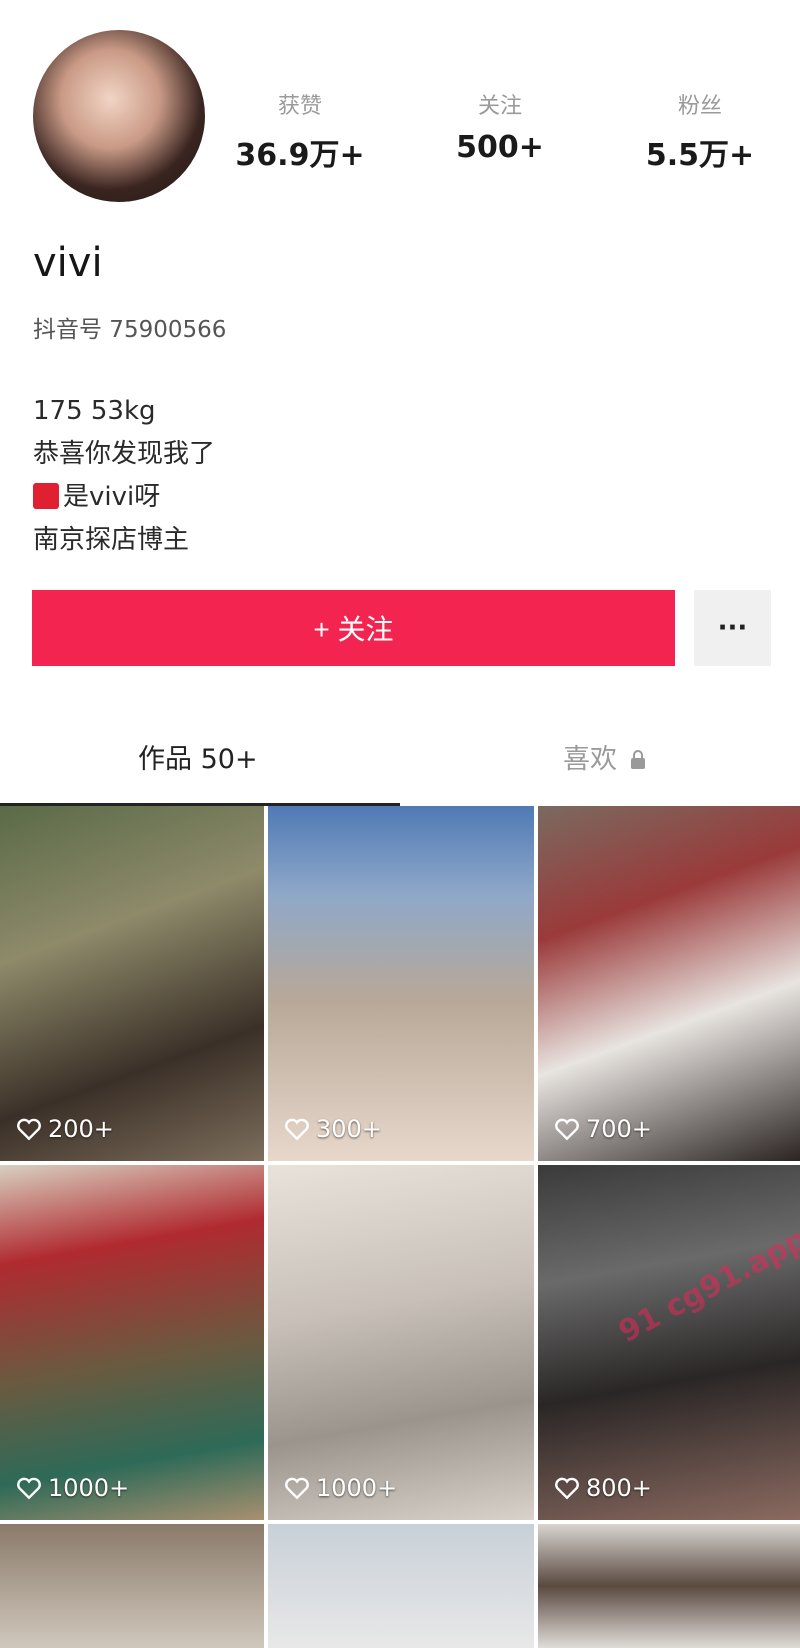 Image resolution: width=800 pixels, height=1648 pixels. What do you see at coordinates (132, 983) in the screenshot?
I see `post-tile: 200+` at bounding box center [132, 983].